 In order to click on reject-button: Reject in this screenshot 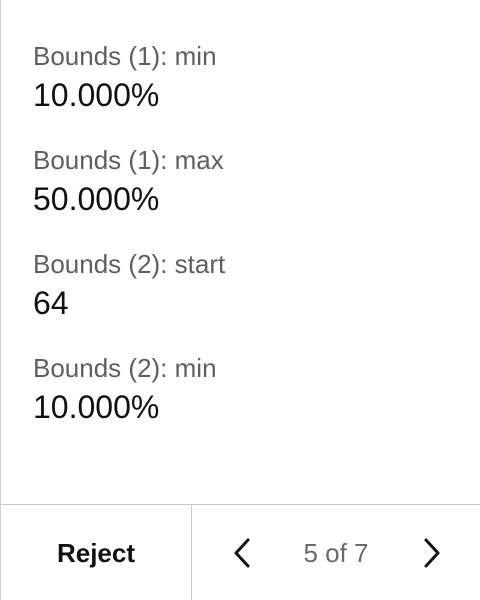, I will do `click(96, 552)`.